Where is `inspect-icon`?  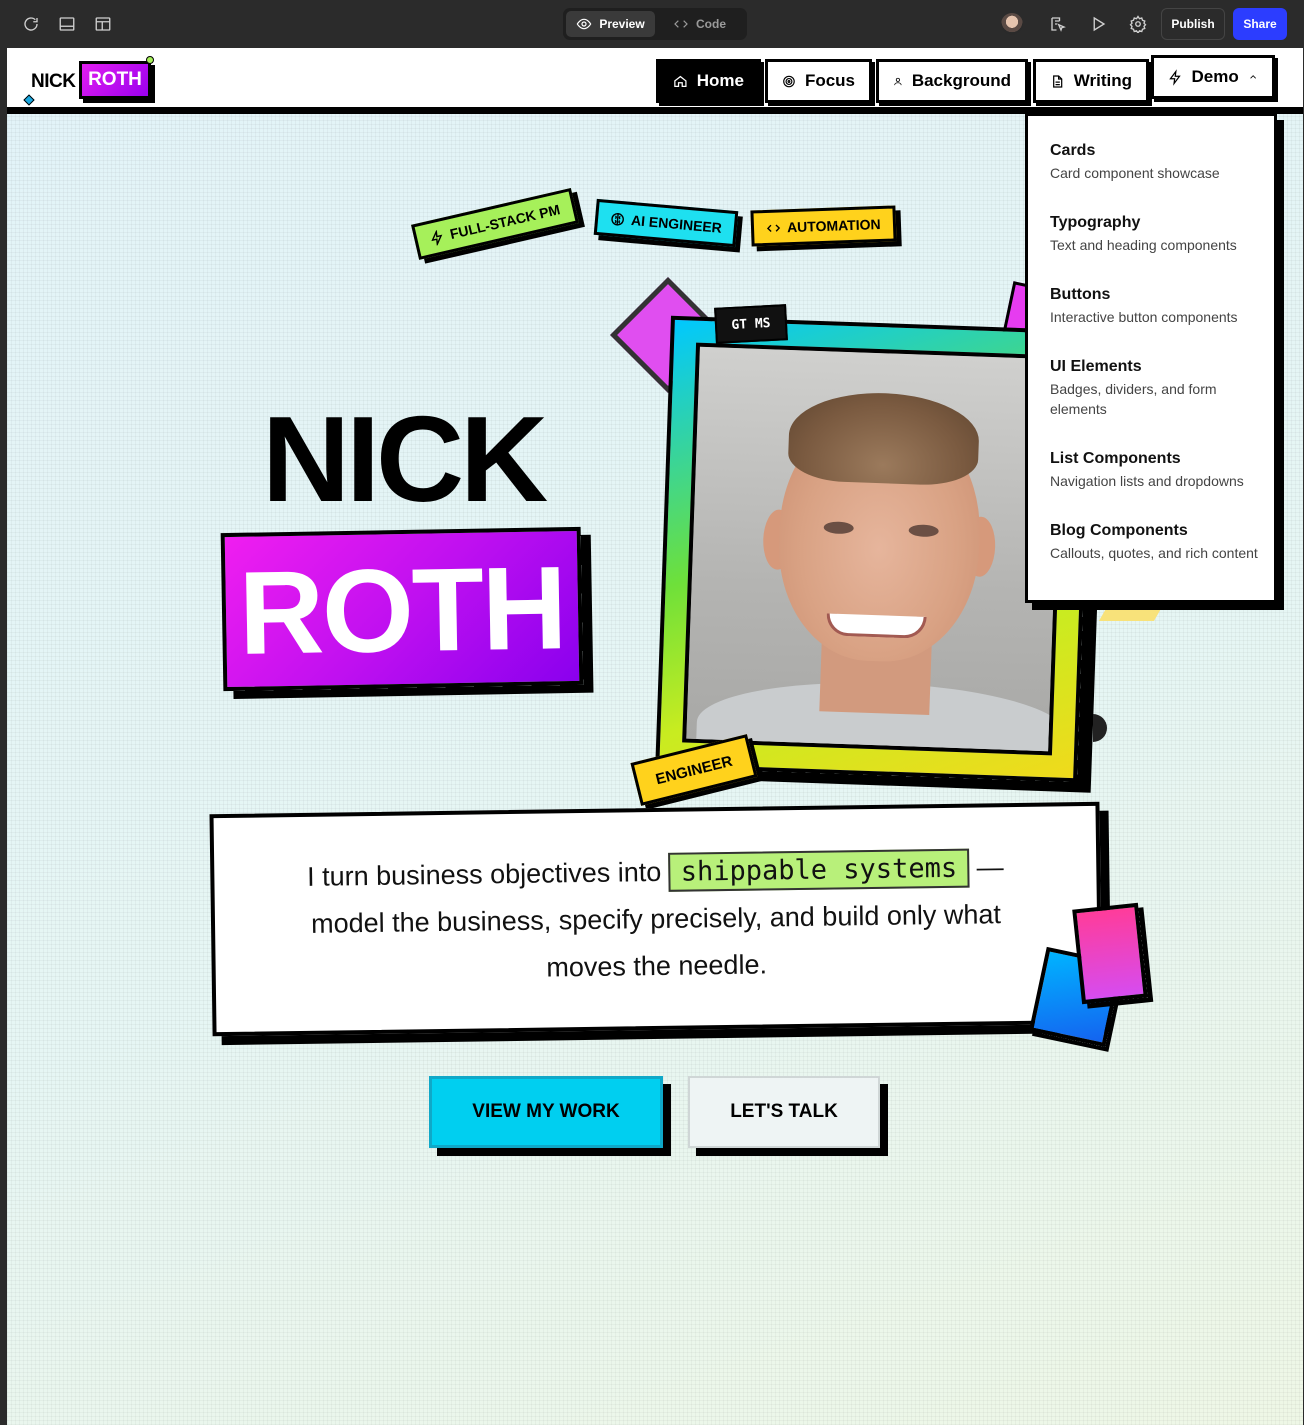
inspect-icon is located at coordinates (1058, 24).